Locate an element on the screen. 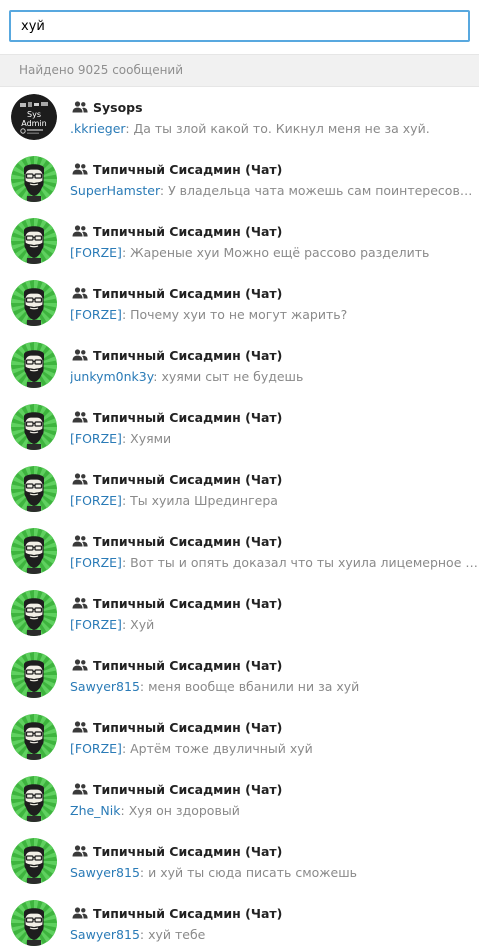 The height and width of the screenshot is (948, 479). message-preview: Sawyer815: и хуй ты сюда писать сможешь is located at coordinates (274, 872).